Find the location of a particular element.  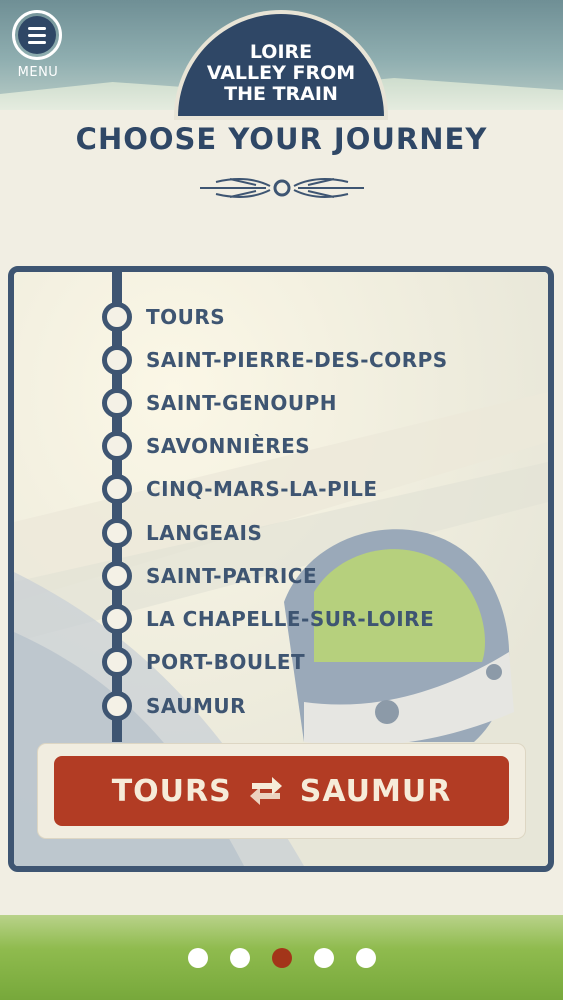

page-heading: CHOOSE YOUR JOURNEY is located at coordinates (281, 139).